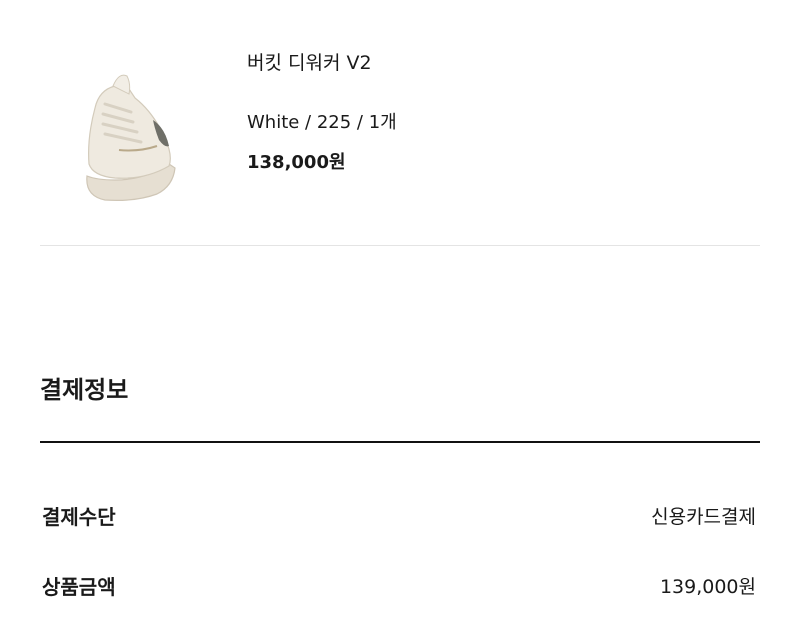 The image size is (800, 628). What do you see at coordinates (707, 586) in the screenshot?
I see `product-amount-value: 139,000원` at bounding box center [707, 586].